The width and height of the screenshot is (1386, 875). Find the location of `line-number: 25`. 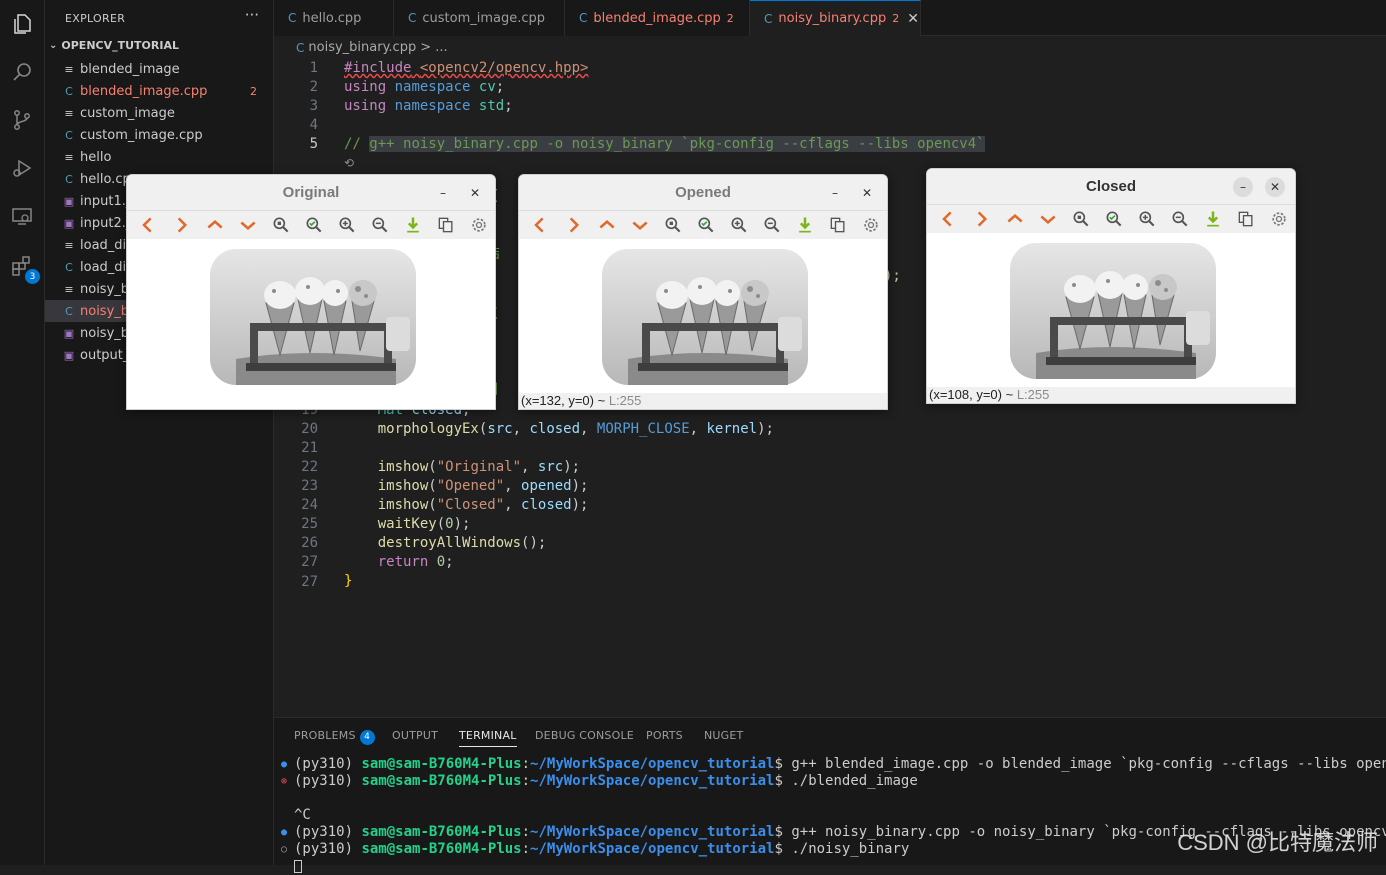

line-number: 25 is located at coordinates (309, 524).